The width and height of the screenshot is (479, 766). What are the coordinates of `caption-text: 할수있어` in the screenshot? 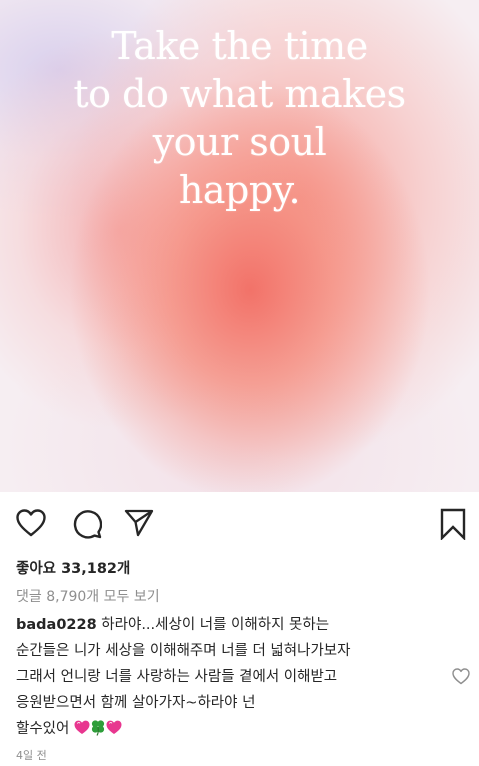 It's located at (43, 729).